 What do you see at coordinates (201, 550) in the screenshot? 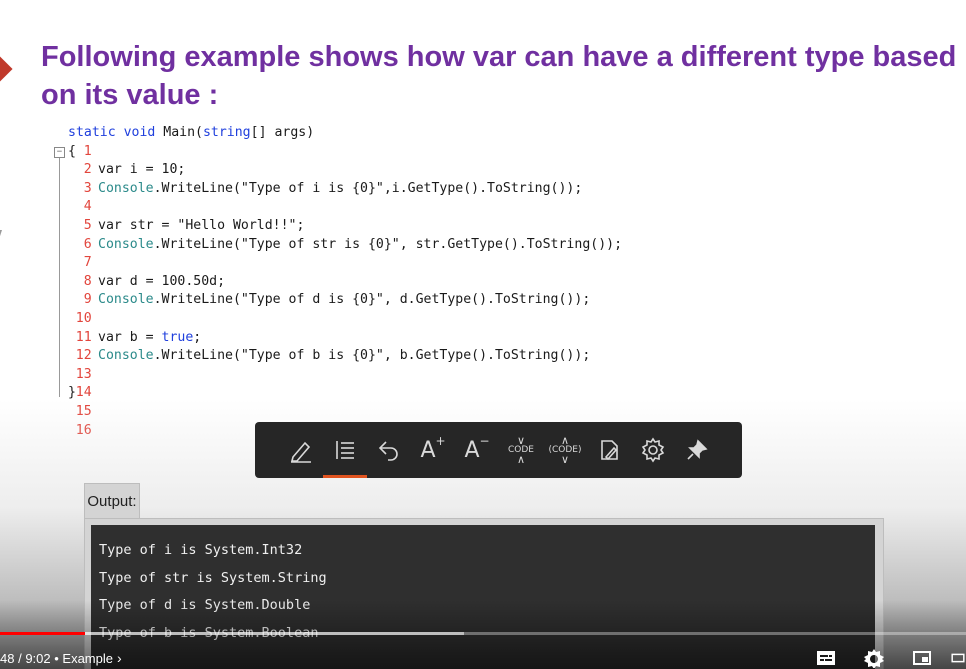
I see `output-line: Type of i is System.Int32` at bounding box center [201, 550].